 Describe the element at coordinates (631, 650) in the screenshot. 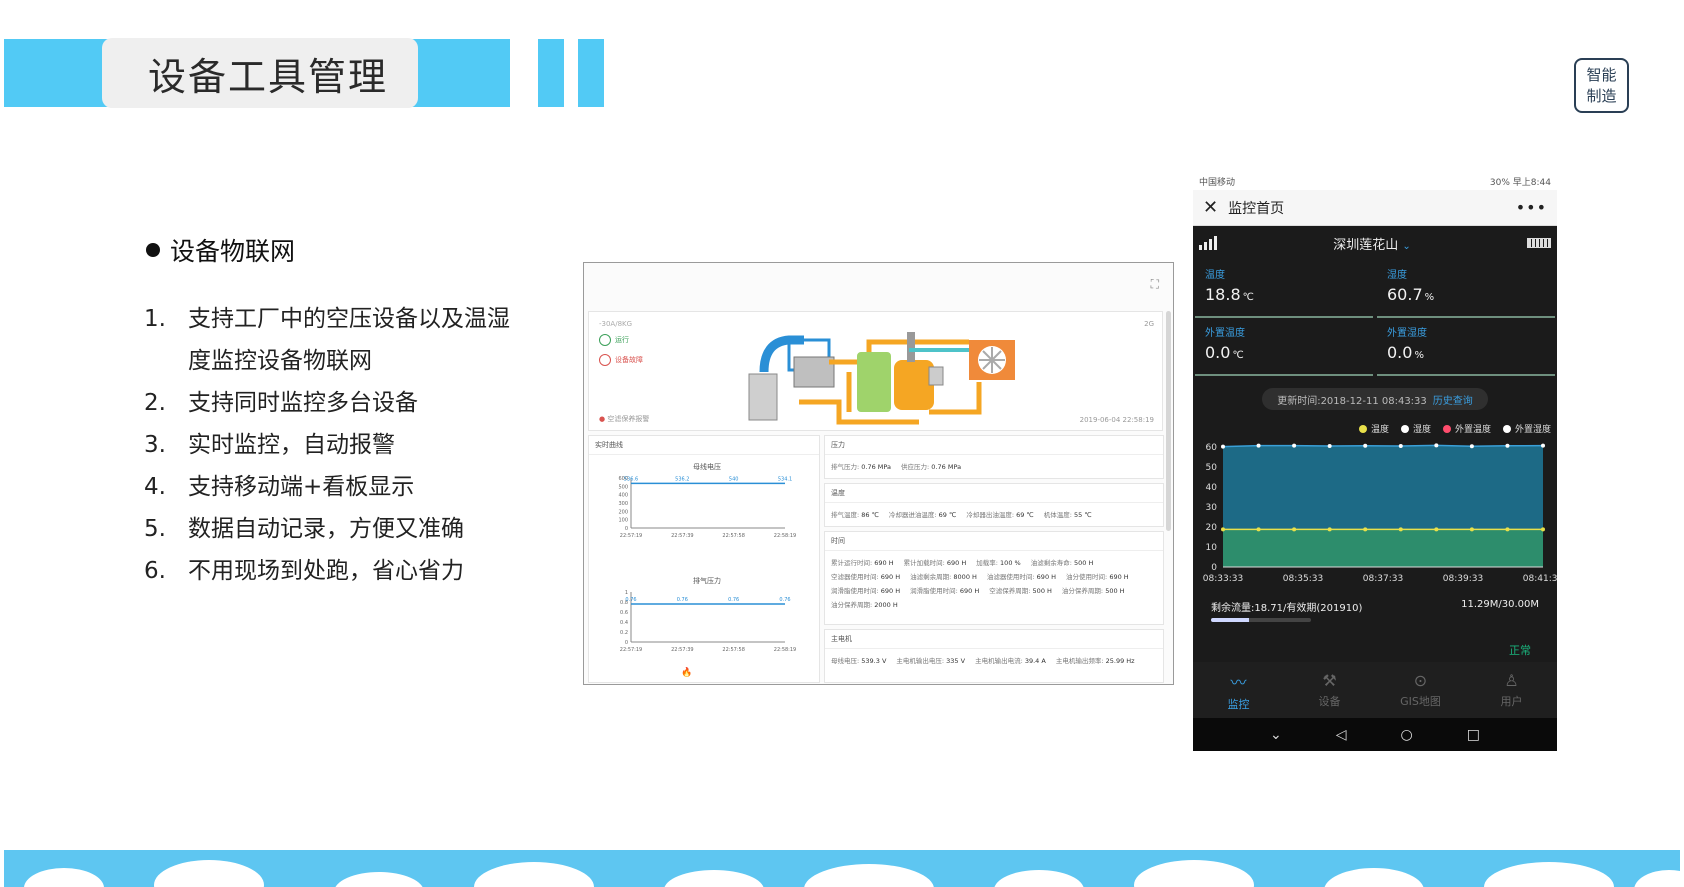

I see `tick-label: 22:57:19` at that location.